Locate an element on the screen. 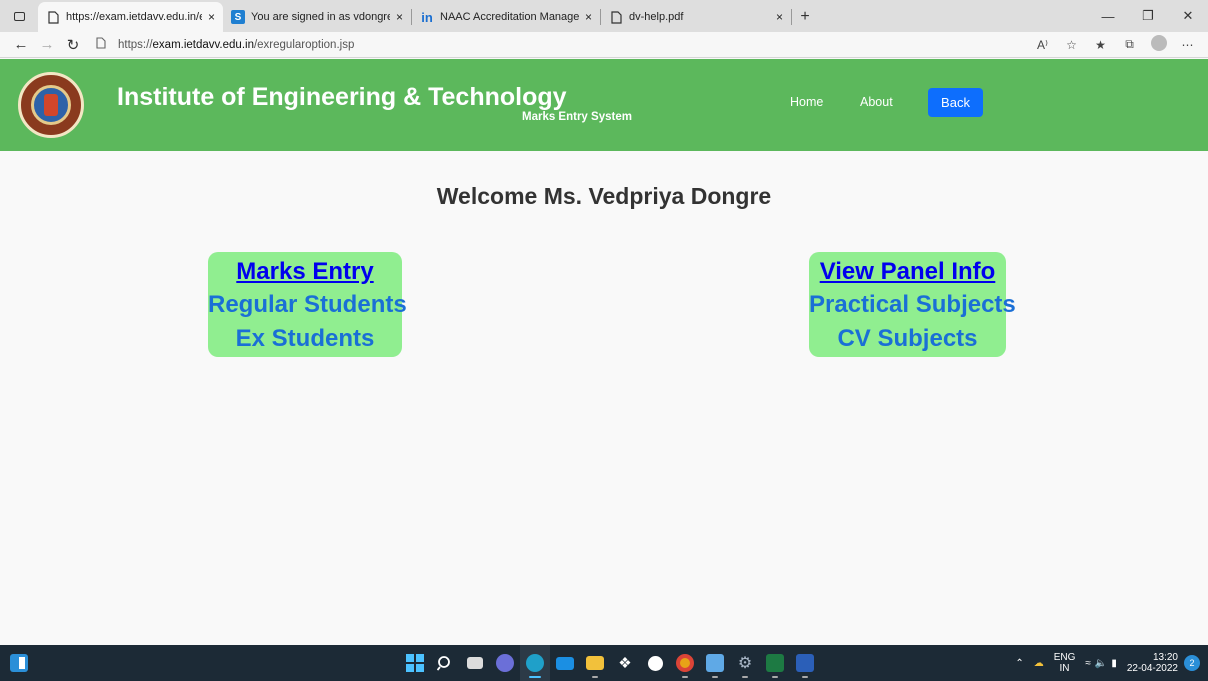  url-host: exam.ietdavv.edu.in is located at coordinates (203, 44).